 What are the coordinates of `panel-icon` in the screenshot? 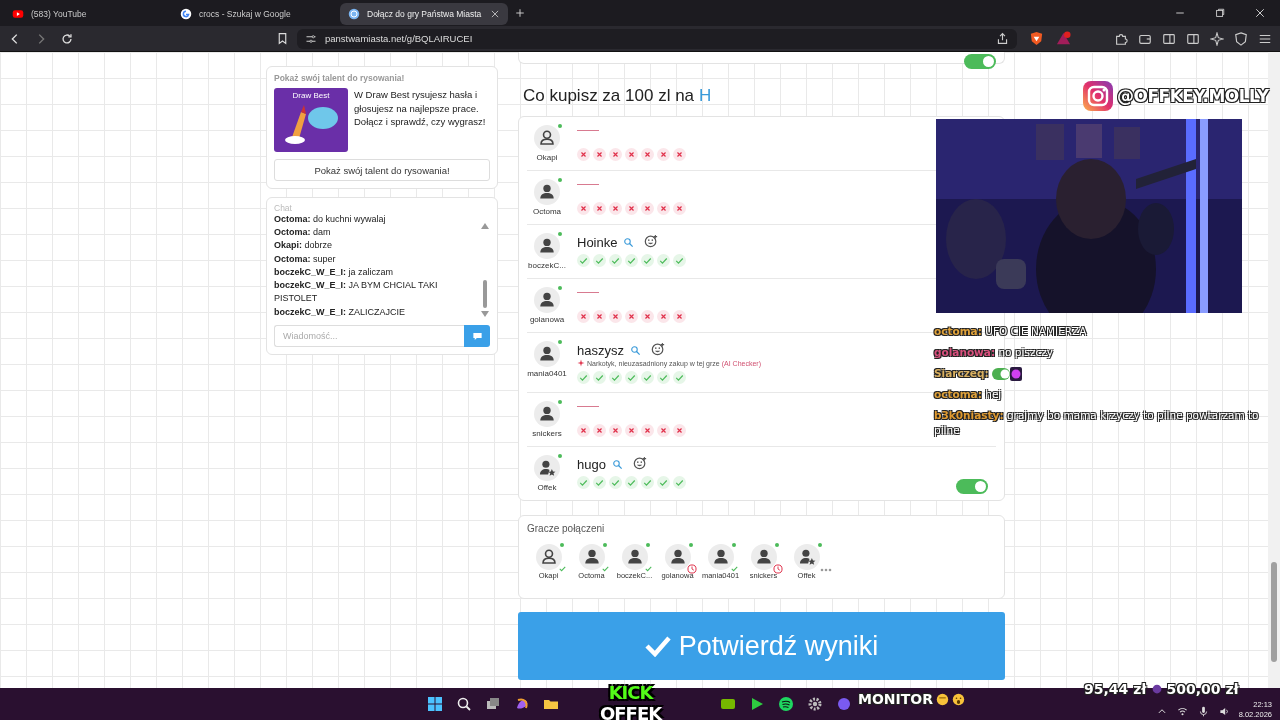 It's located at (1193, 38).